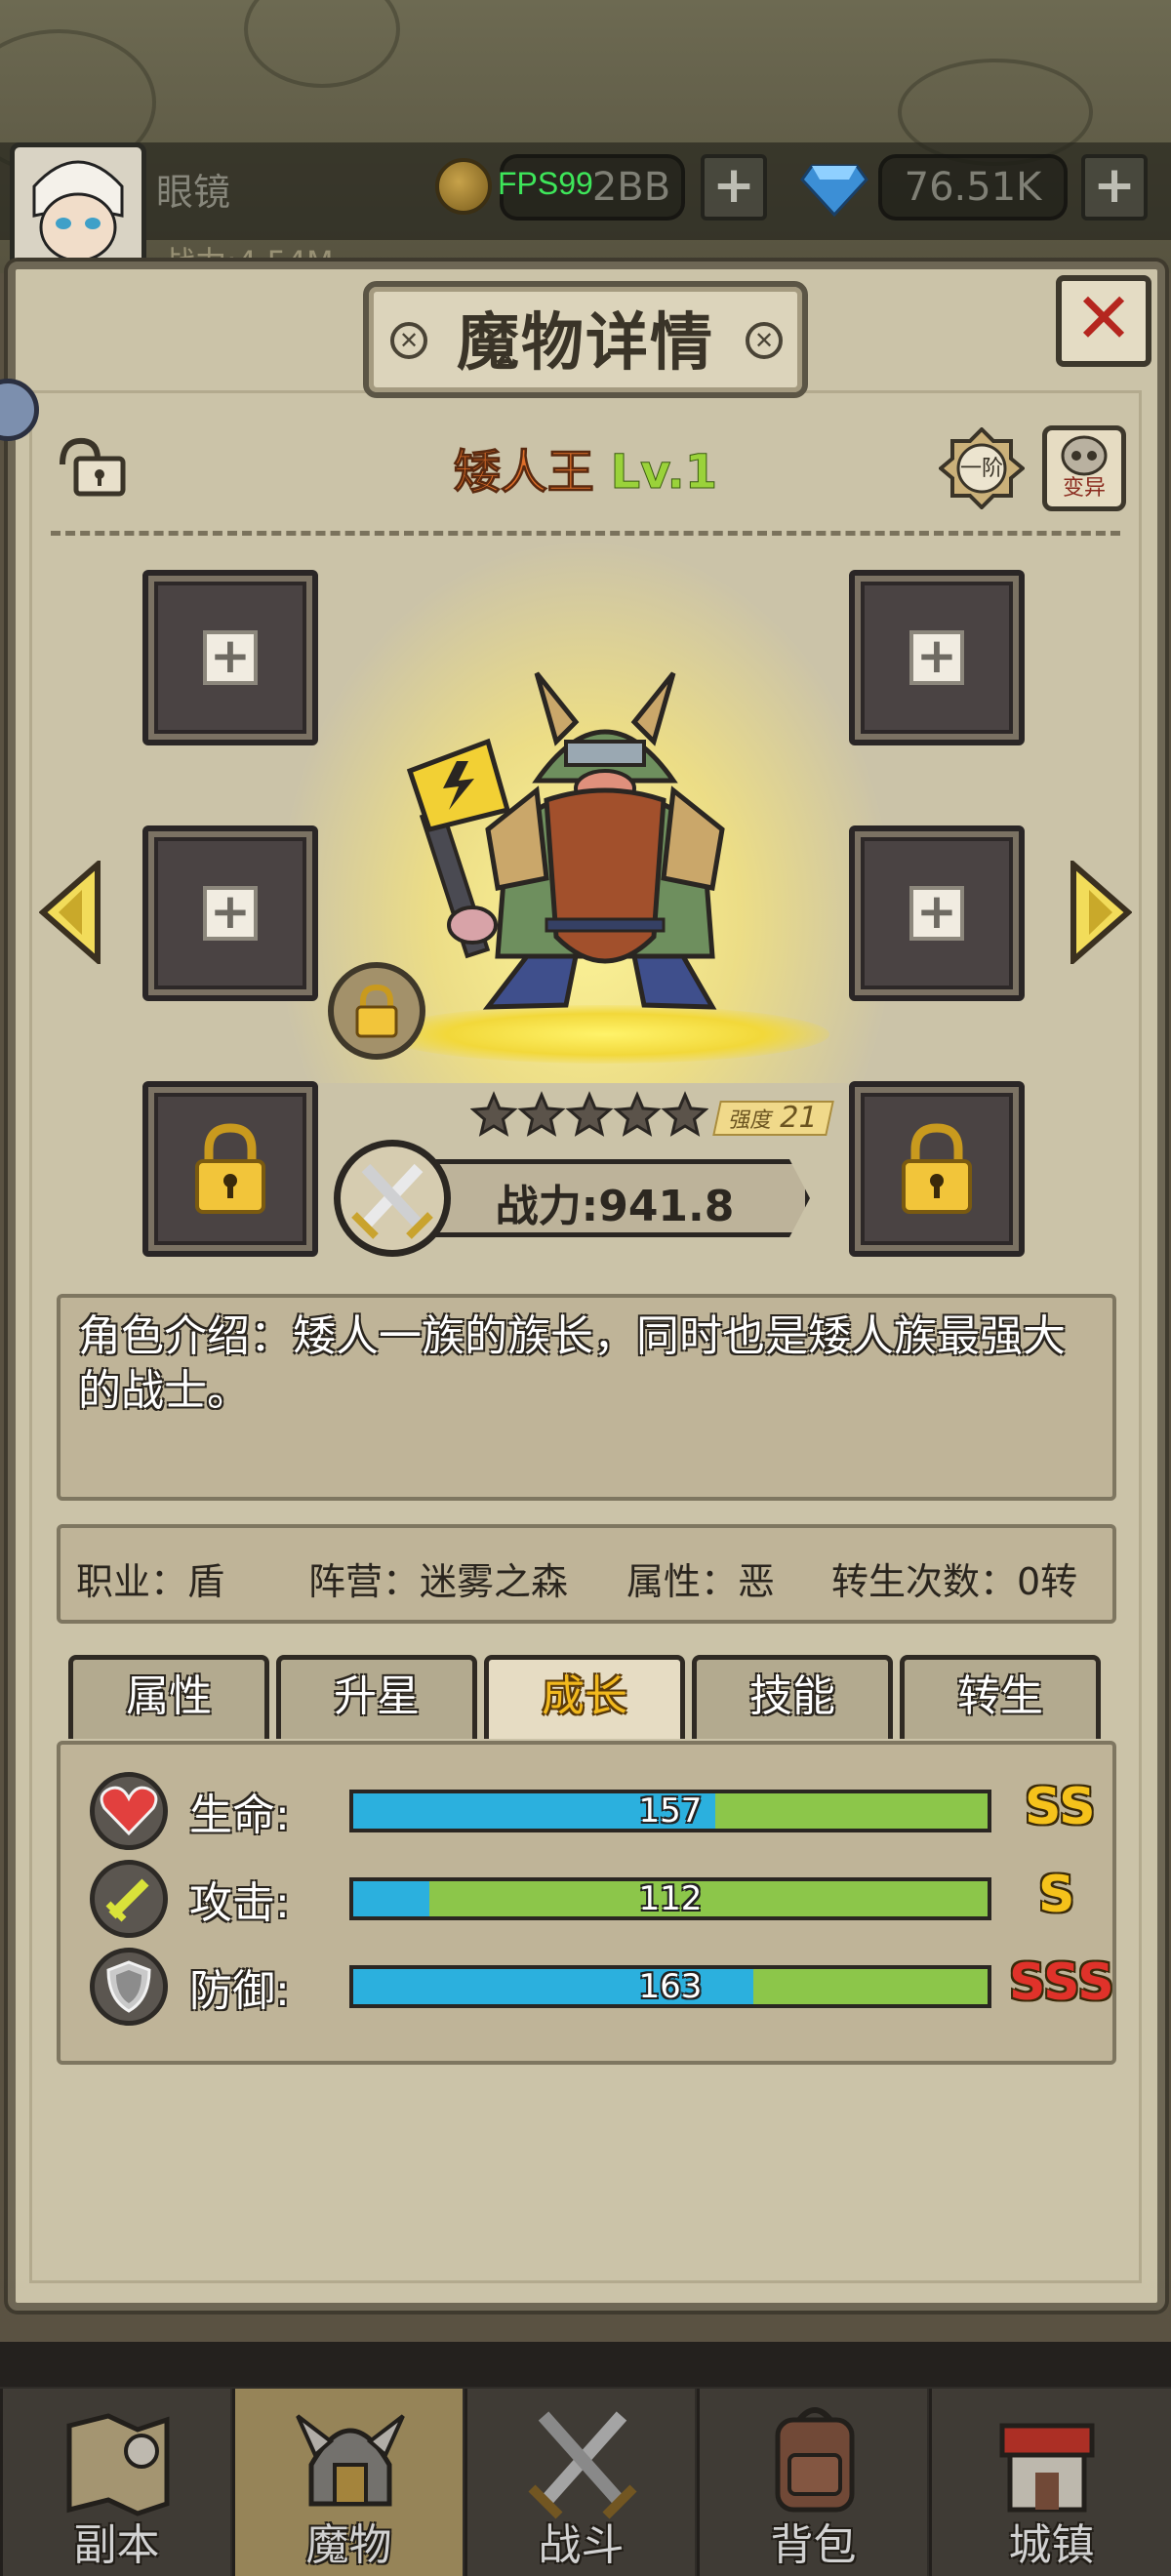  I want to click on defense-growth-bar: 163, so click(670, 1986).